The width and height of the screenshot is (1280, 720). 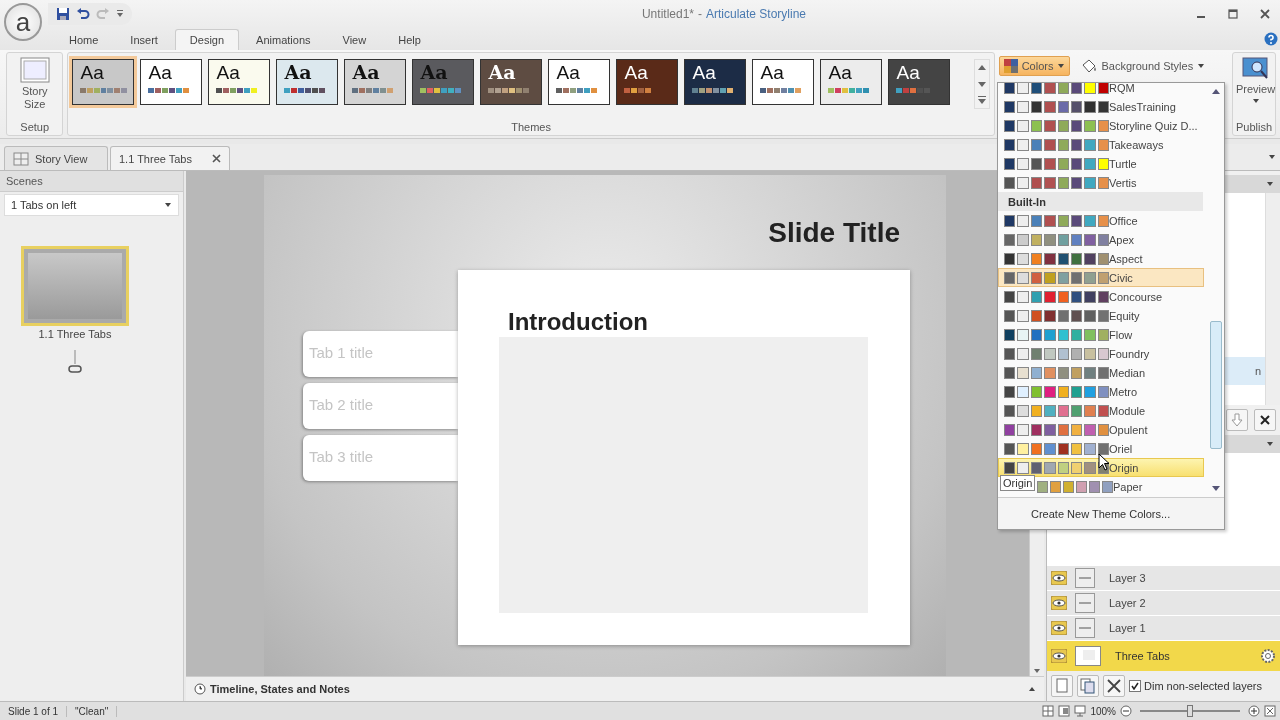 What do you see at coordinates (1127, 603) in the screenshot?
I see `layer-name: Layer 2` at bounding box center [1127, 603].